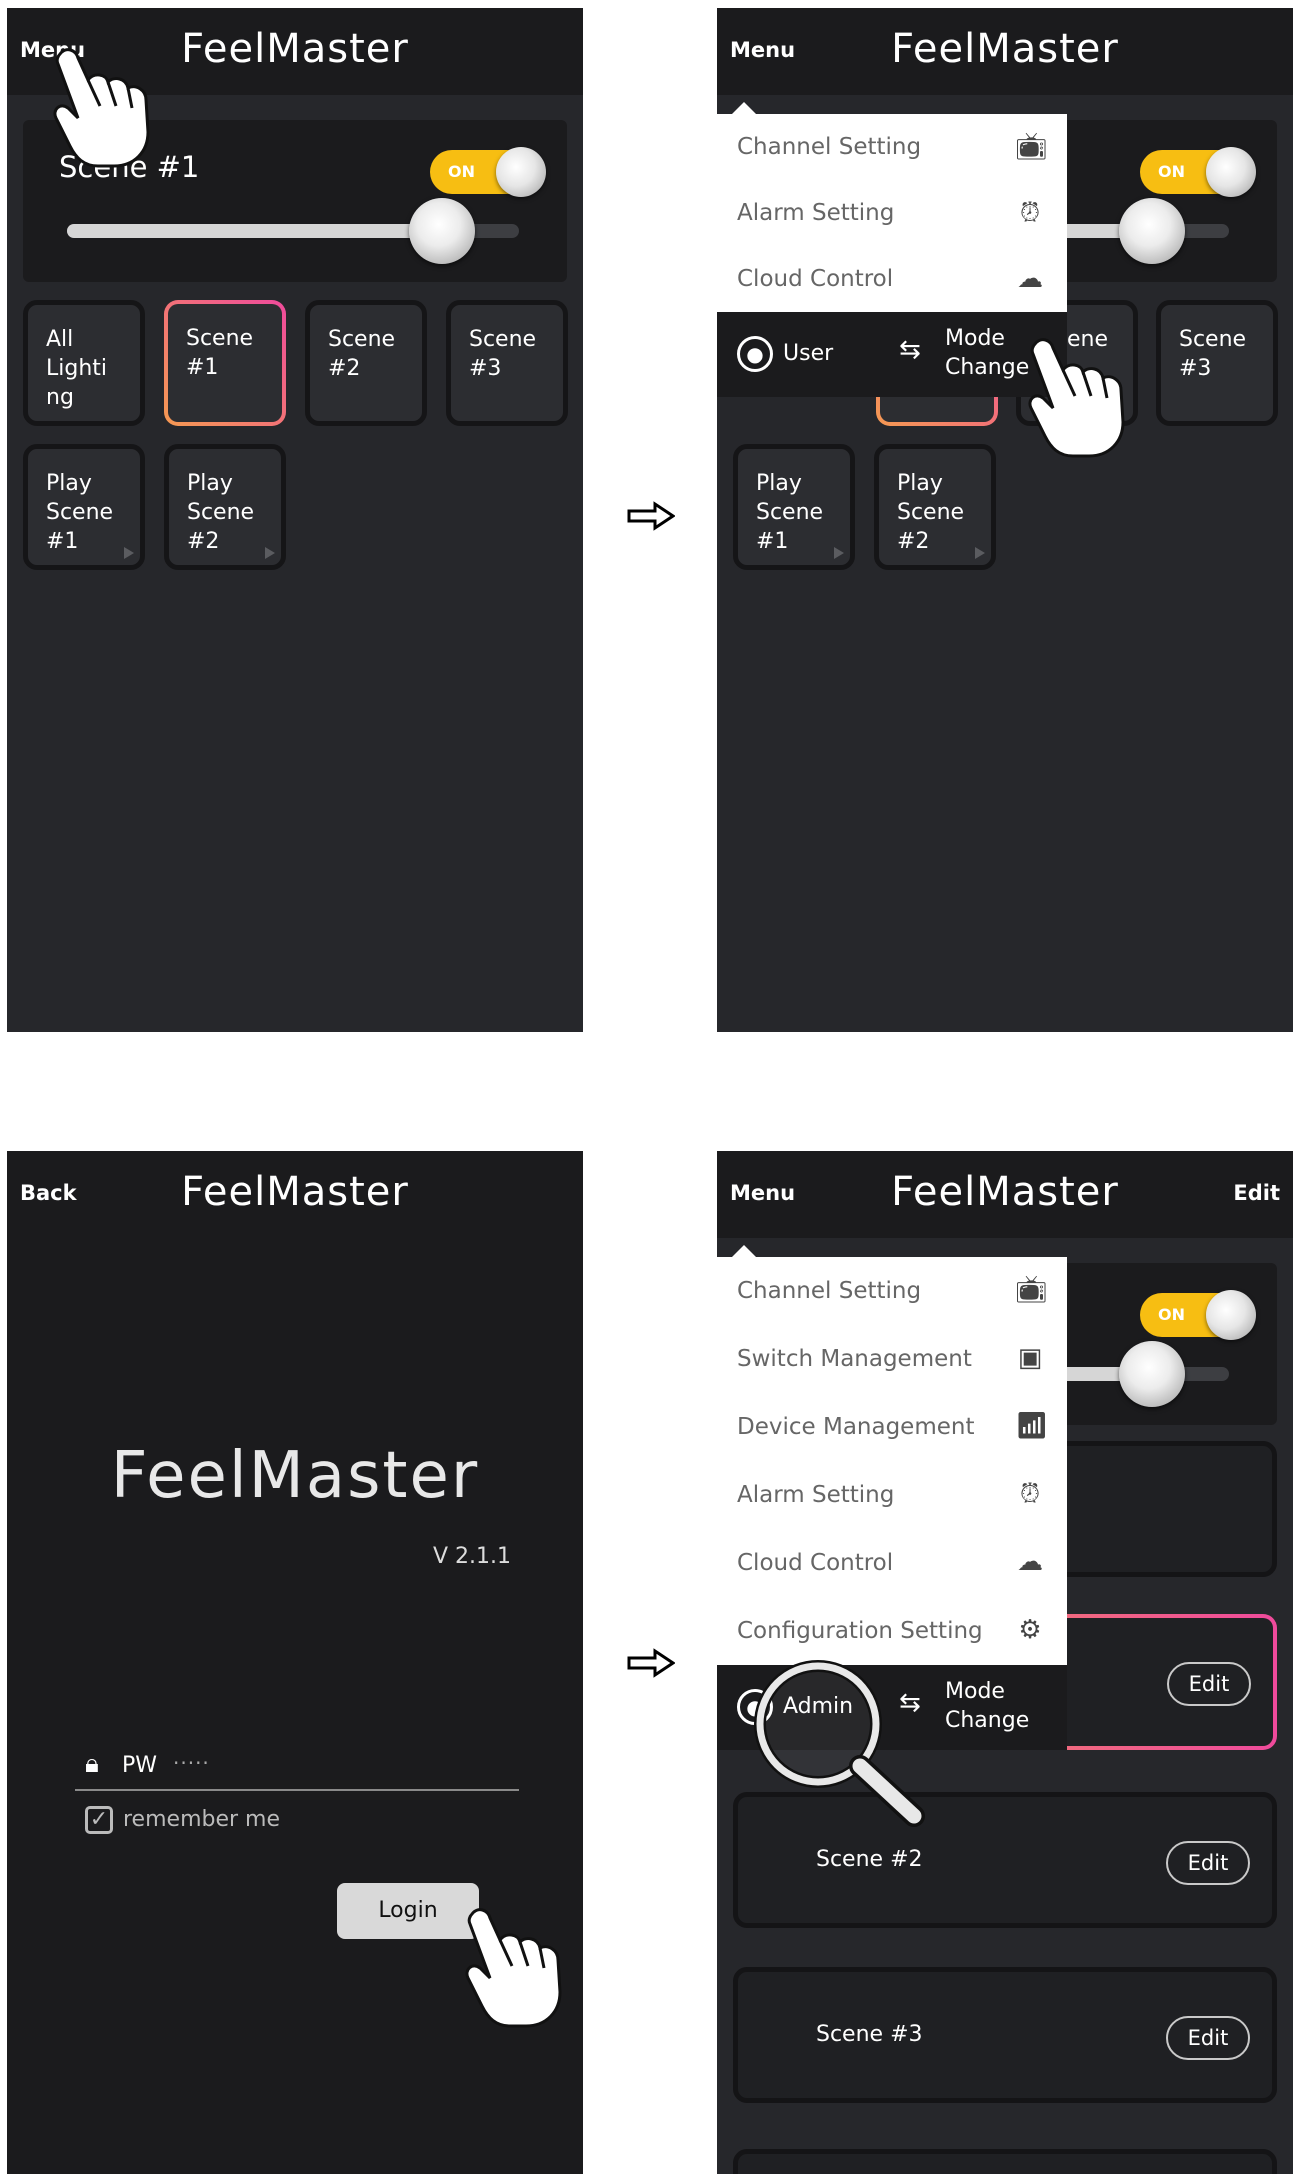 The image size is (1294, 2174). What do you see at coordinates (869, 2034) in the screenshot?
I see `scene-row-label: Scene #3` at bounding box center [869, 2034].